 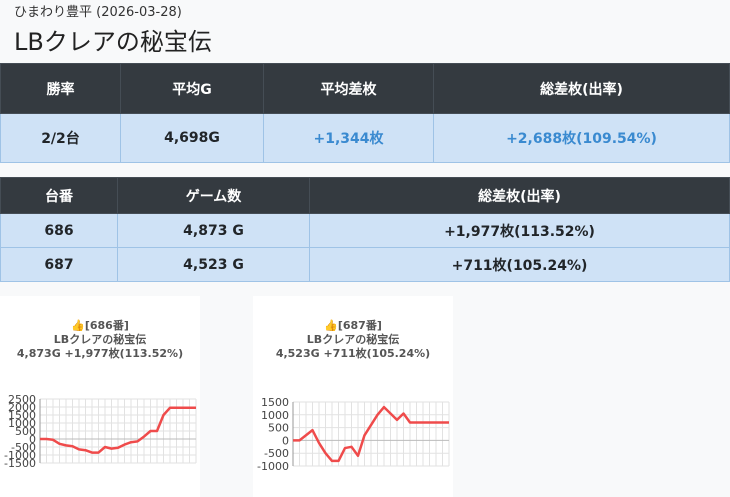 What do you see at coordinates (275, 402) in the screenshot?
I see `y-tick-label: 1500` at bounding box center [275, 402].